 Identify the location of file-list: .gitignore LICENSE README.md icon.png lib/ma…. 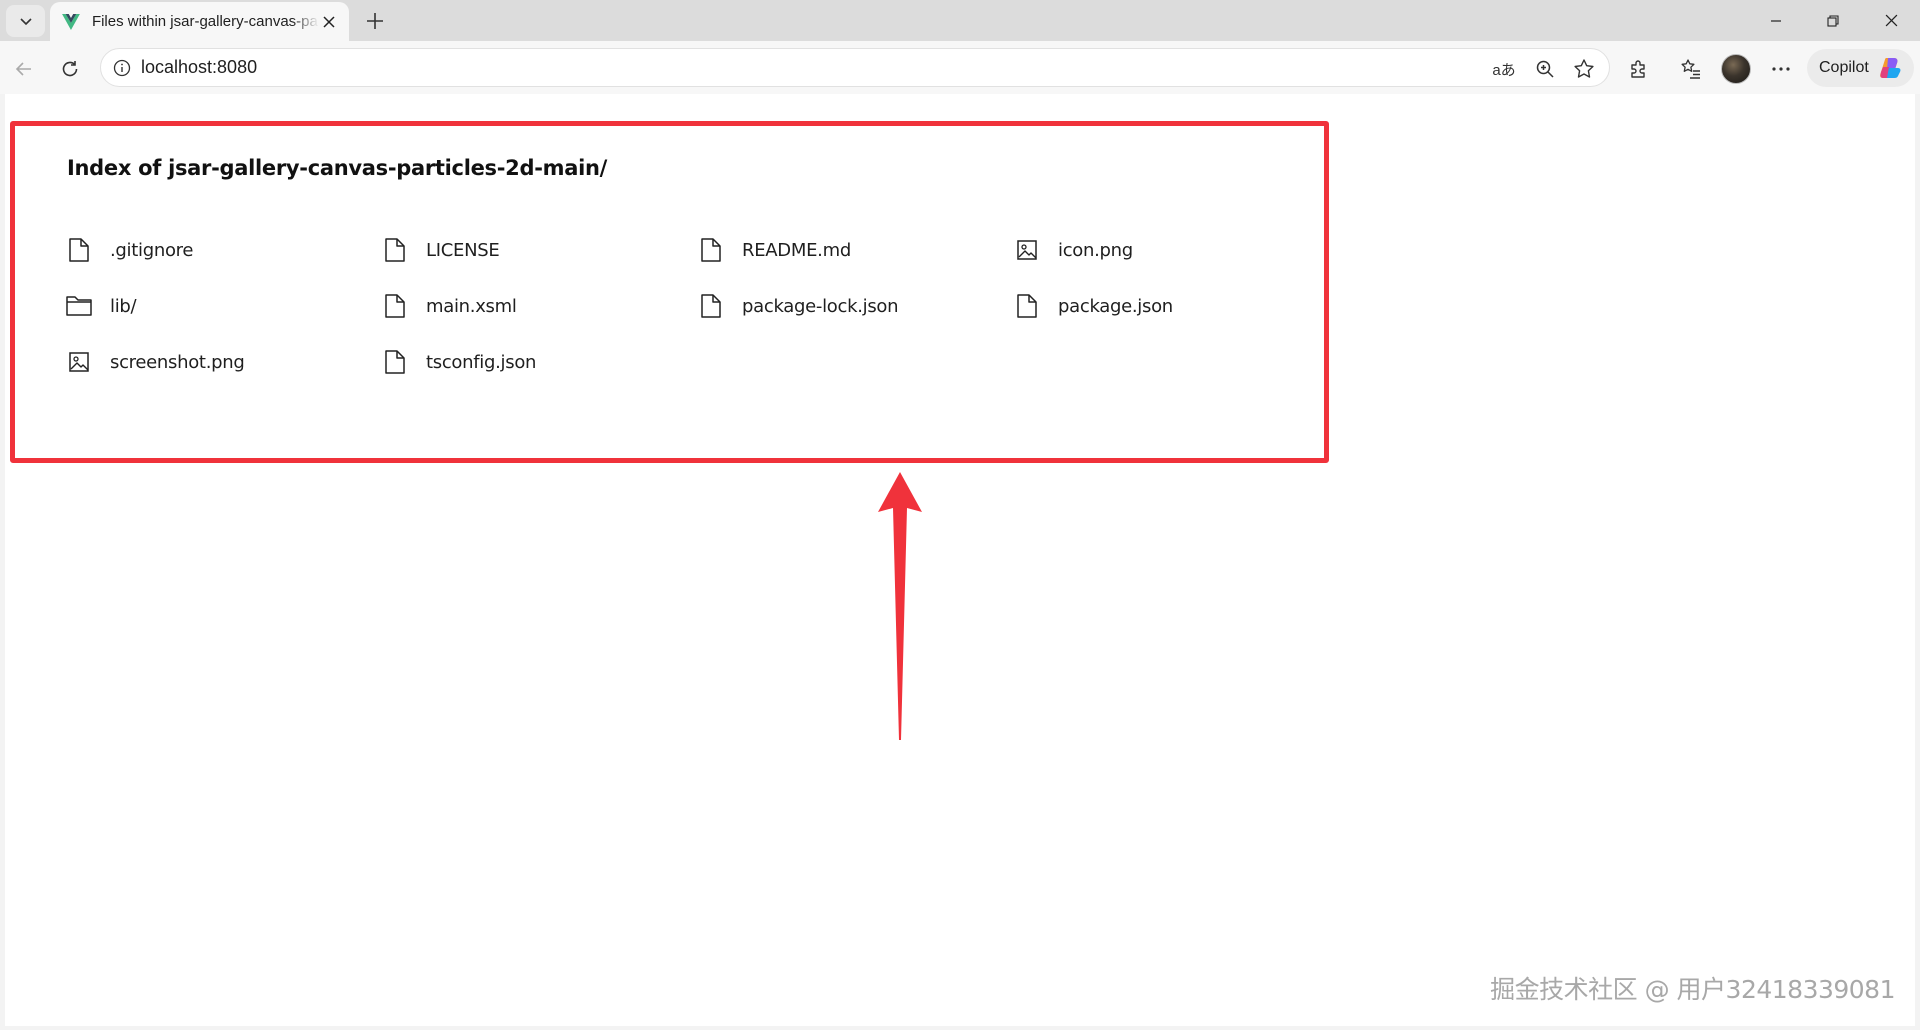
(690, 314).